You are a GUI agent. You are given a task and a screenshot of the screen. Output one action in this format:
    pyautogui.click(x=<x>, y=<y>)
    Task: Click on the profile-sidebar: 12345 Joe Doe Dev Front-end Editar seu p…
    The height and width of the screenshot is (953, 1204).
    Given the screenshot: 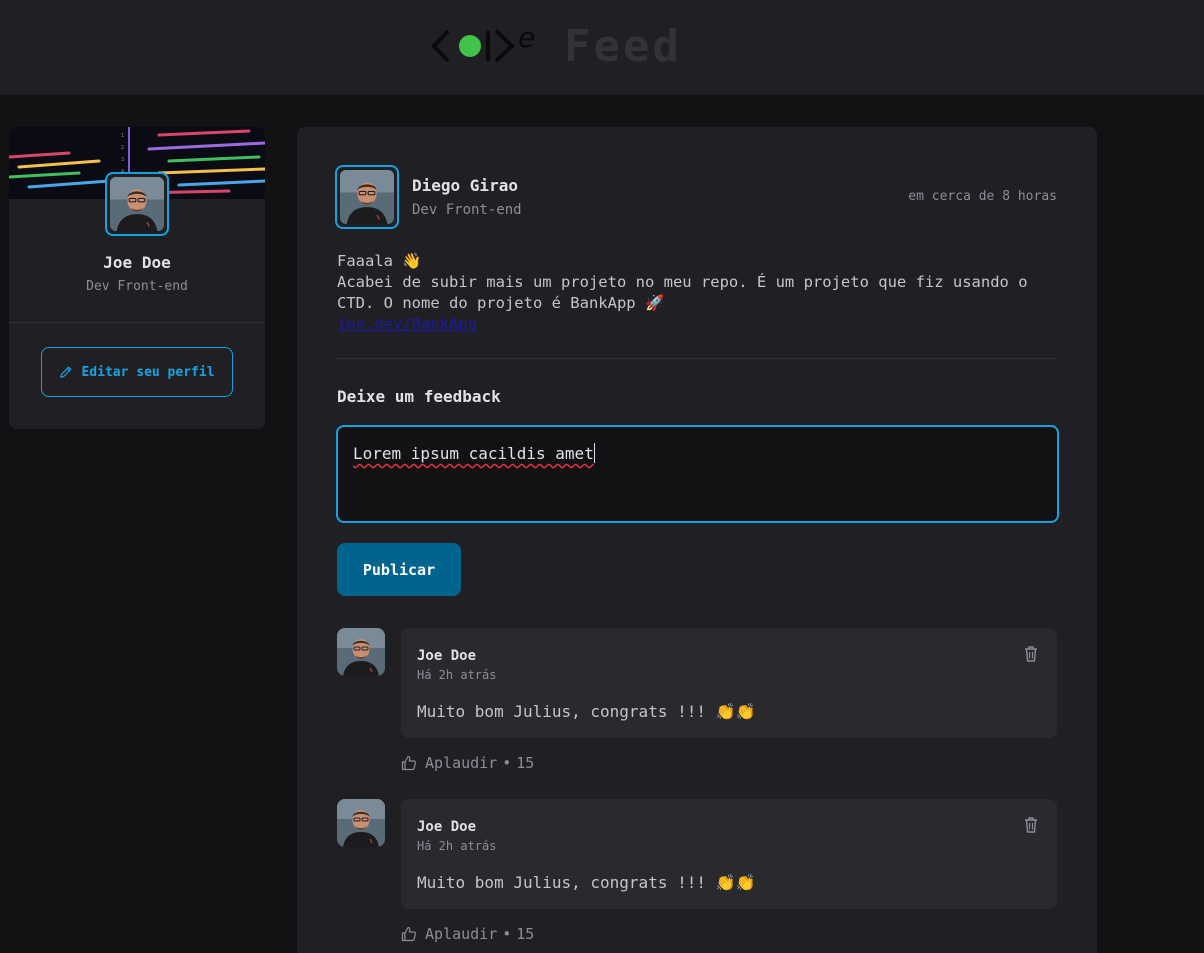 What is the action you would take?
    pyautogui.click(x=137, y=278)
    